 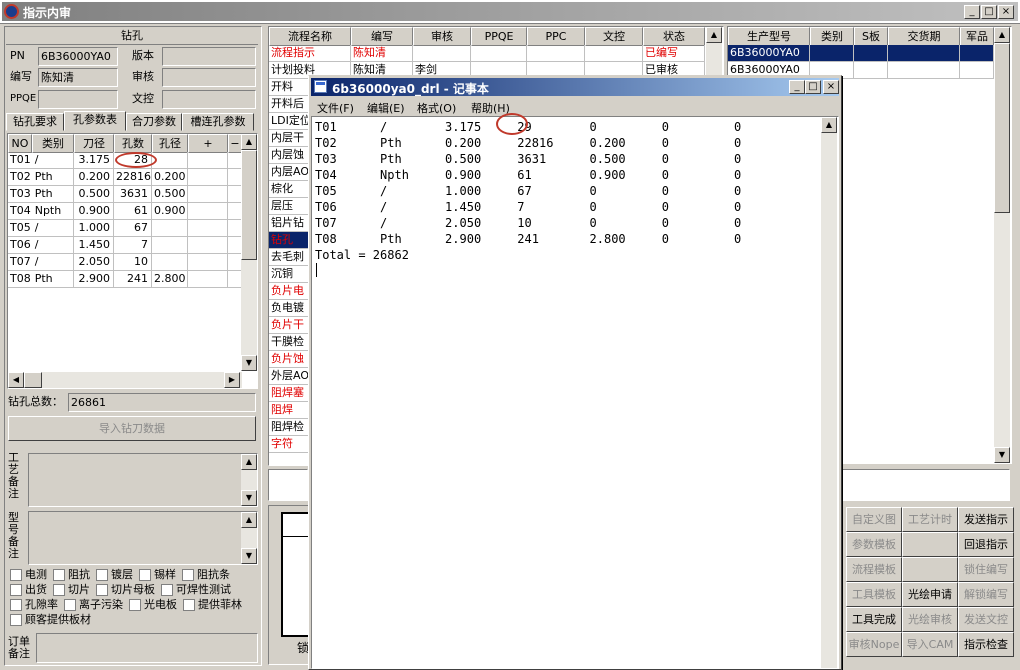 What do you see at coordinates (154, 122) in the screenshot?
I see `tab-combined-params: 合刀参数` at bounding box center [154, 122].